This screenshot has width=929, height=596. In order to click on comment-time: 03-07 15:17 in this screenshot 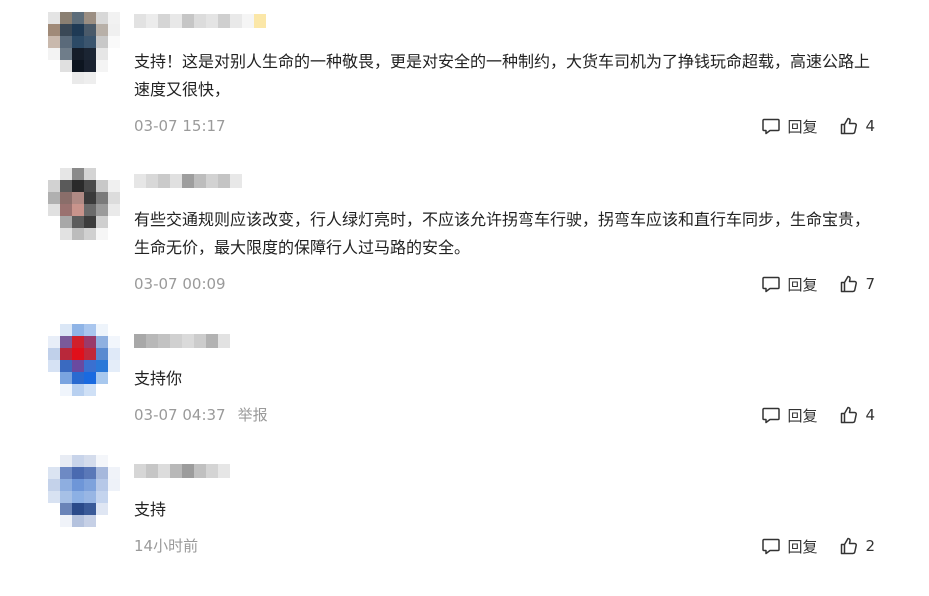, I will do `click(180, 126)`.